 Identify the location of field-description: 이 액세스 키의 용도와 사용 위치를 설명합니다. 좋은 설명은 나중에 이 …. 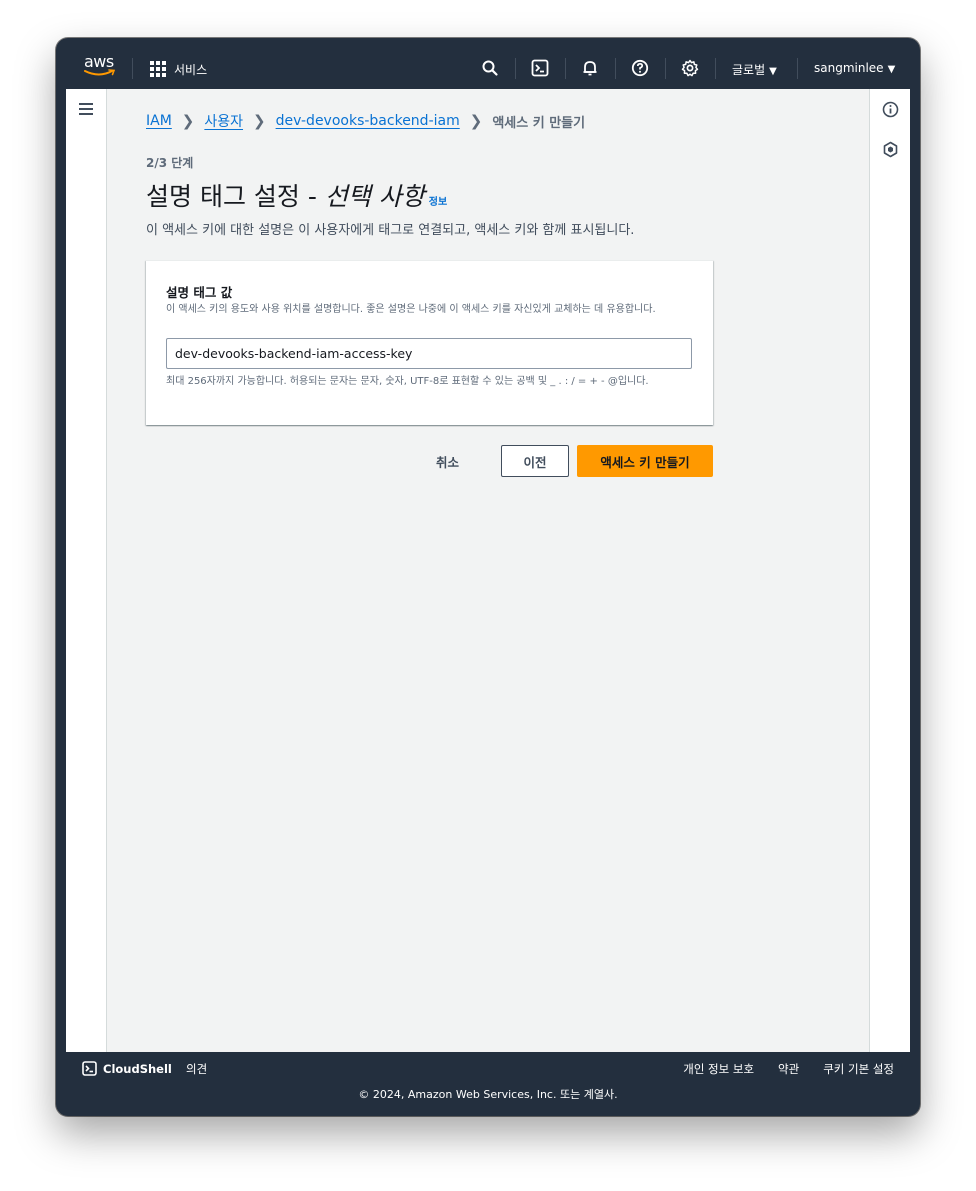
(411, 309).